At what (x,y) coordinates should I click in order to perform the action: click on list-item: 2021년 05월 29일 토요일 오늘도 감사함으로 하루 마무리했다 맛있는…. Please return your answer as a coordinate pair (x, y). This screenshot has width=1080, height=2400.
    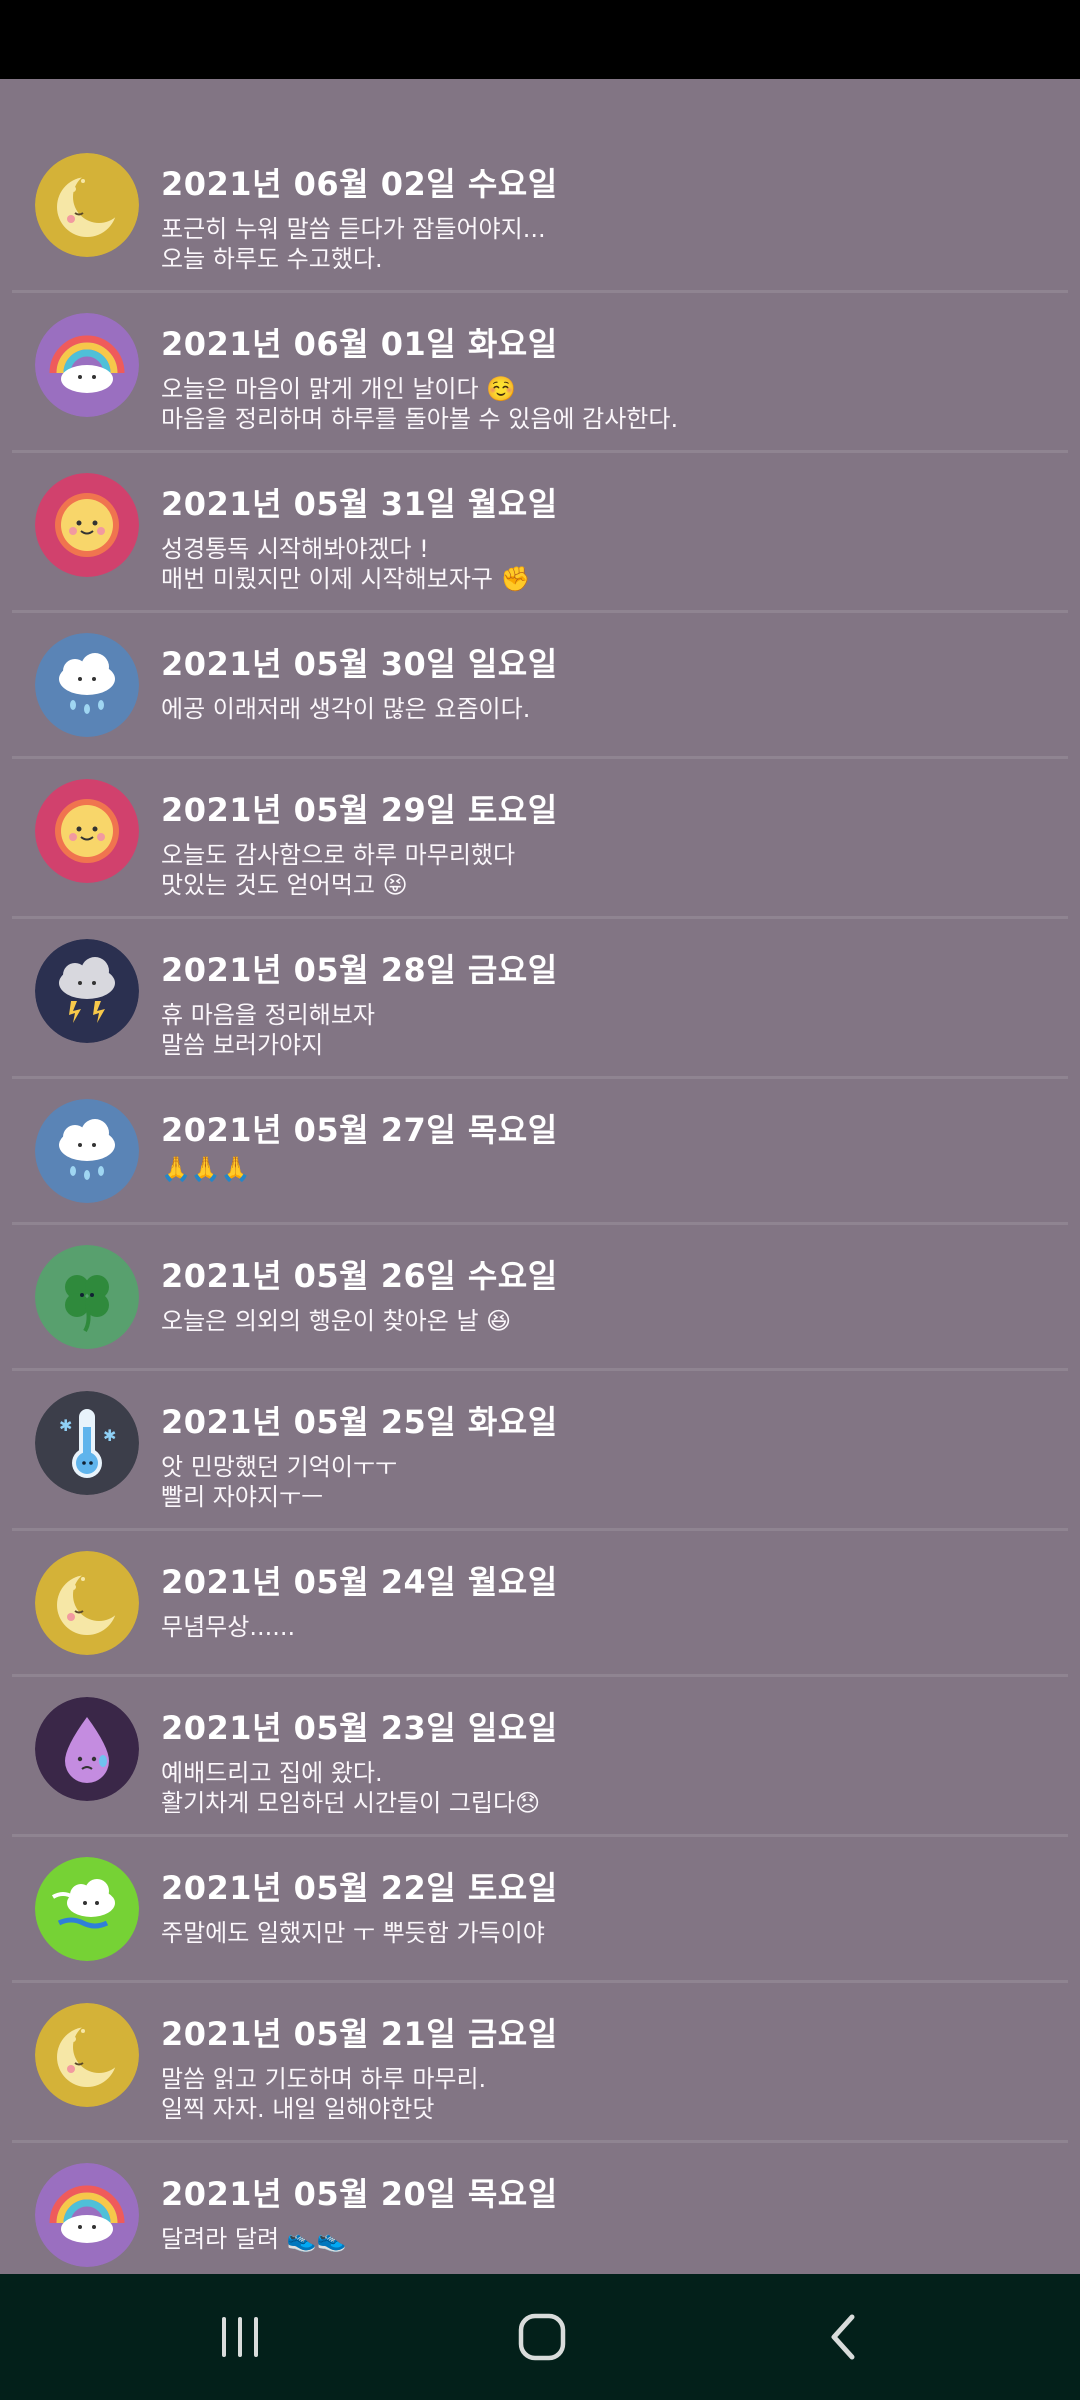
    Looking at the image, I should click on (540, 839).